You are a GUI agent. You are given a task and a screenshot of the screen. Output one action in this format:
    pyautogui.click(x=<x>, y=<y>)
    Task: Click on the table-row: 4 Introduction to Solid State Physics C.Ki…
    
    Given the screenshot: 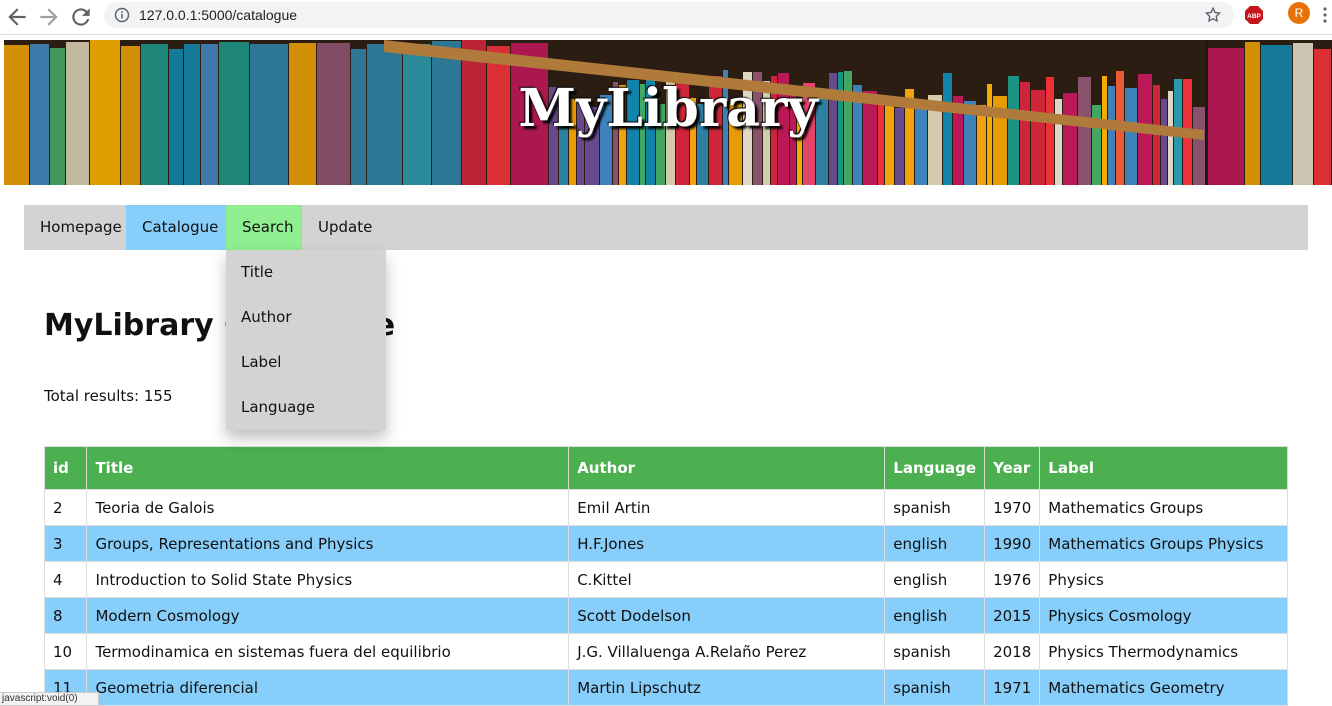 What is the action you would take?
    pyautogui.click(x=665, y=579)
    